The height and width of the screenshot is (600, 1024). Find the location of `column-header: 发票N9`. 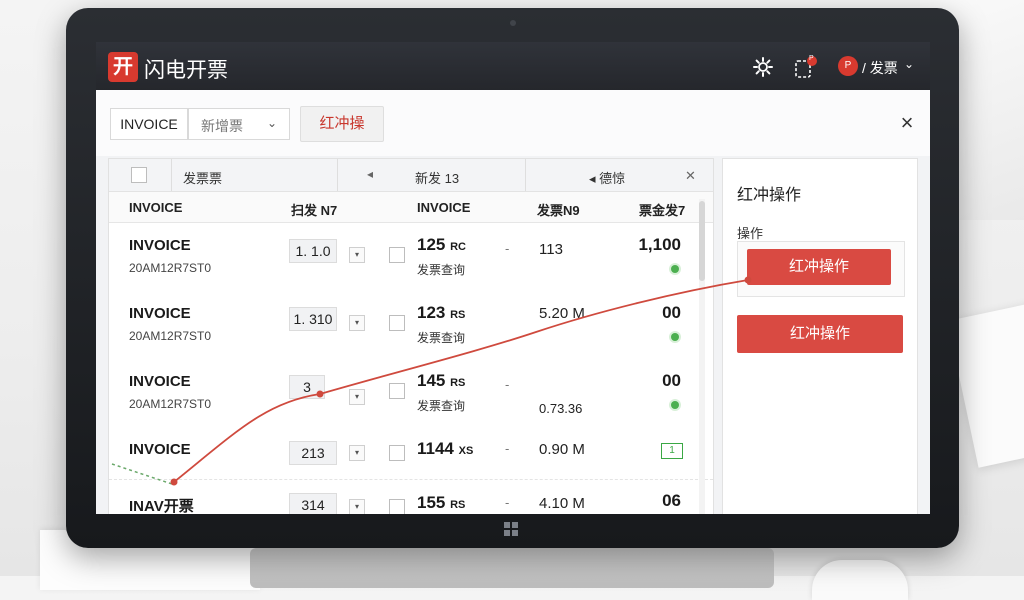

column-header: 发票N9 is located at coordinates (558, 209).